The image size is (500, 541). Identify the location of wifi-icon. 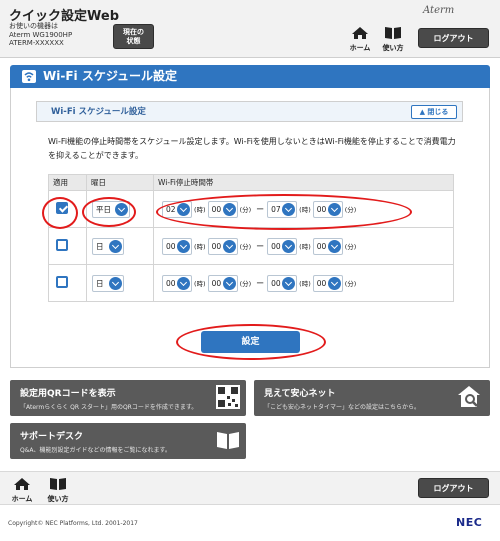
(29, 76).